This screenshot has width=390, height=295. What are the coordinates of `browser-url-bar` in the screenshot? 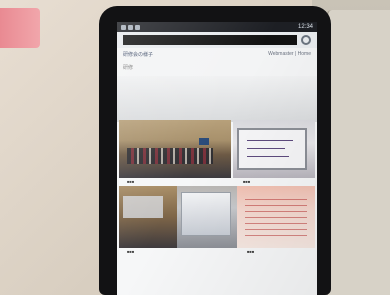 It's located at (217, 40).